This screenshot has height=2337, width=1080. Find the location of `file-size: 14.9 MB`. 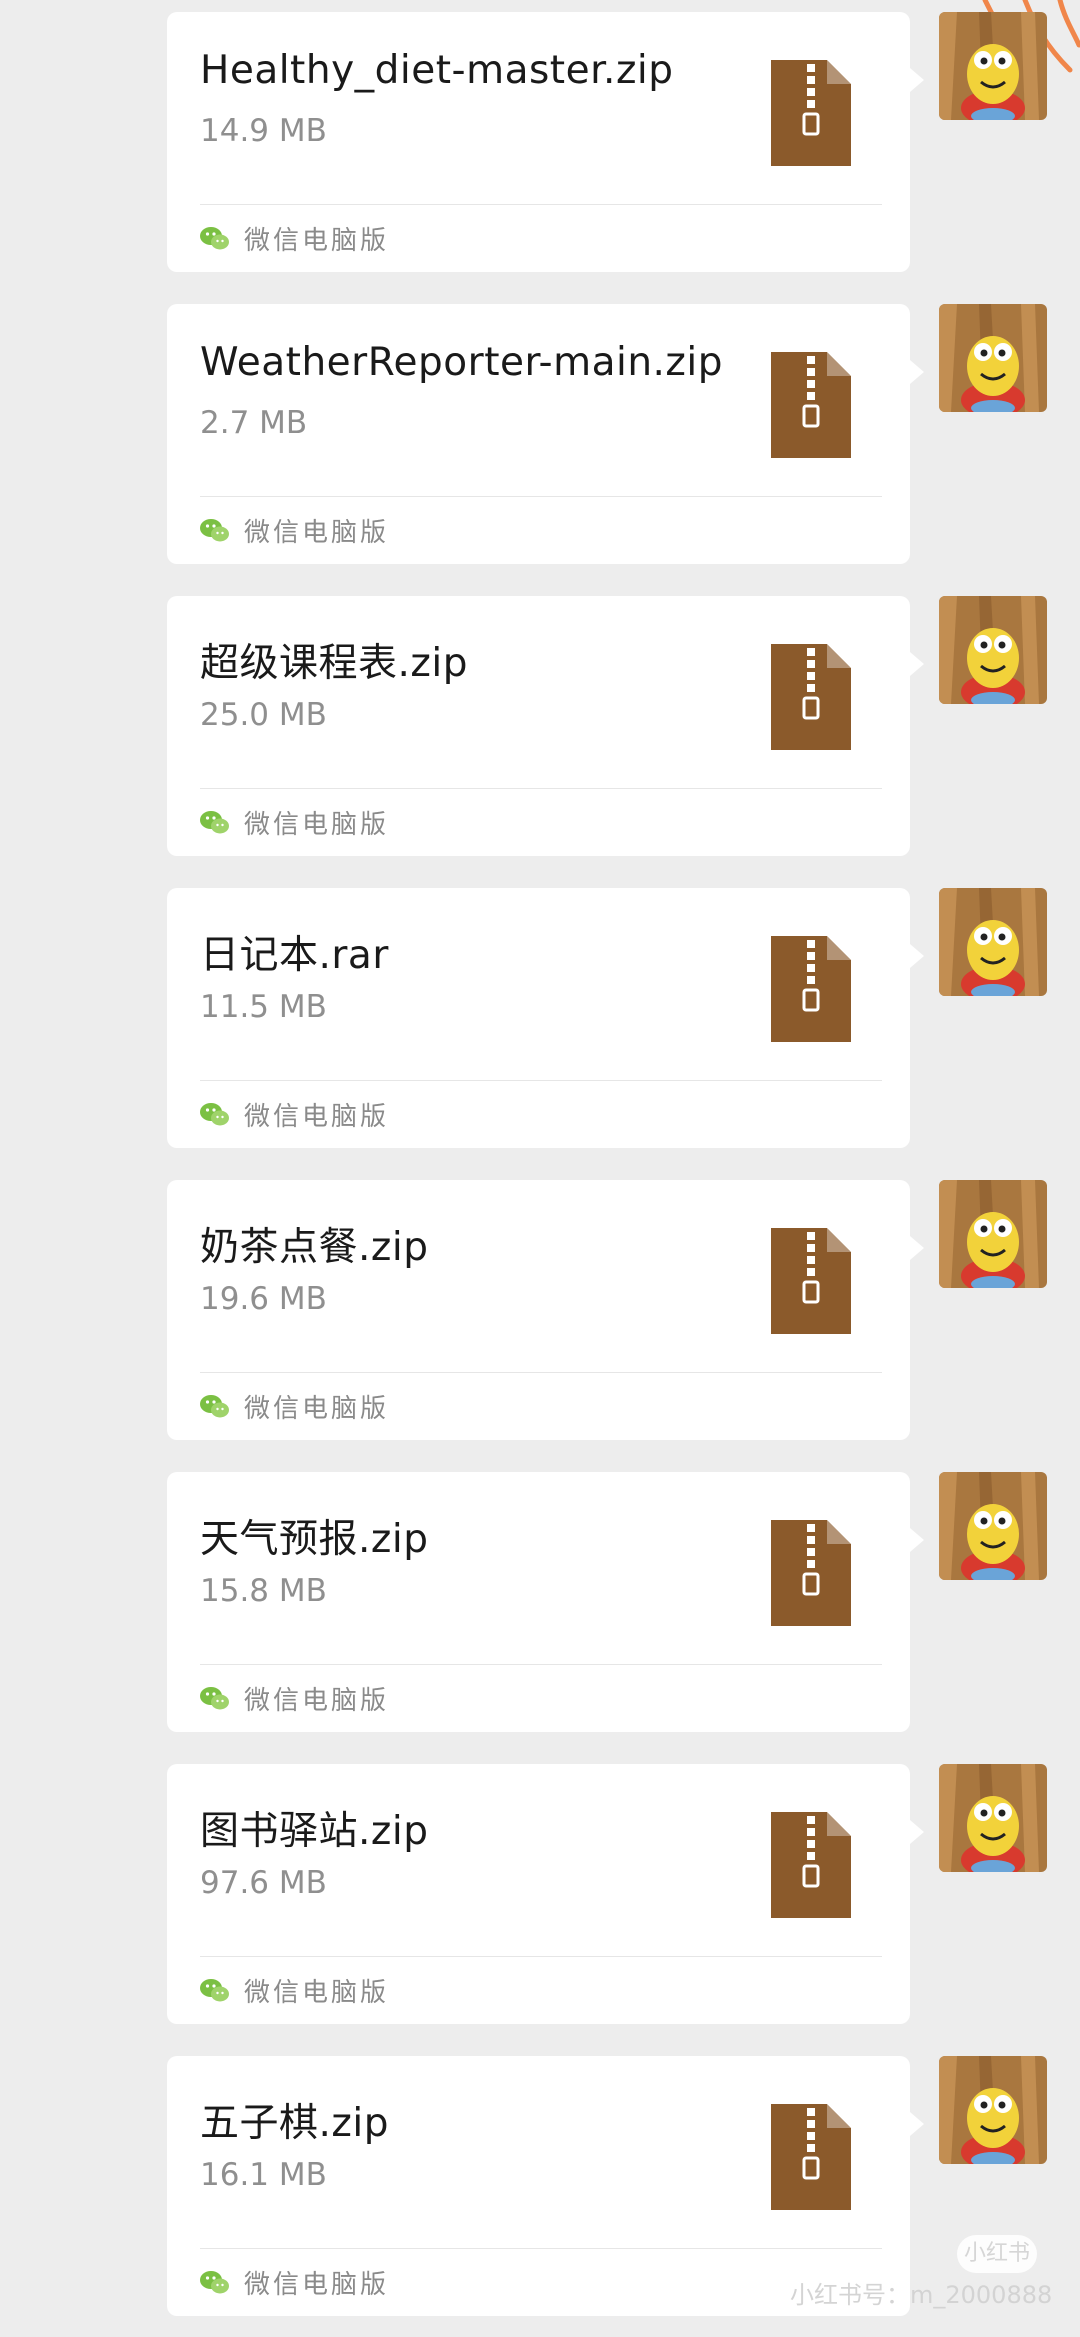

file-size: 14.9 MB is located at coordinates (263, 131).